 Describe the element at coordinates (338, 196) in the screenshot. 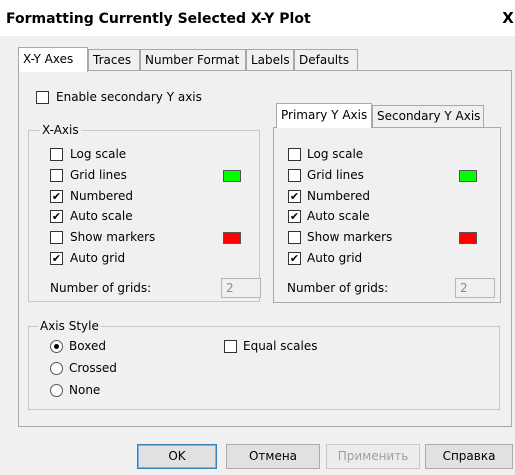

I see `y-numbered-label: Numbered` at that location.